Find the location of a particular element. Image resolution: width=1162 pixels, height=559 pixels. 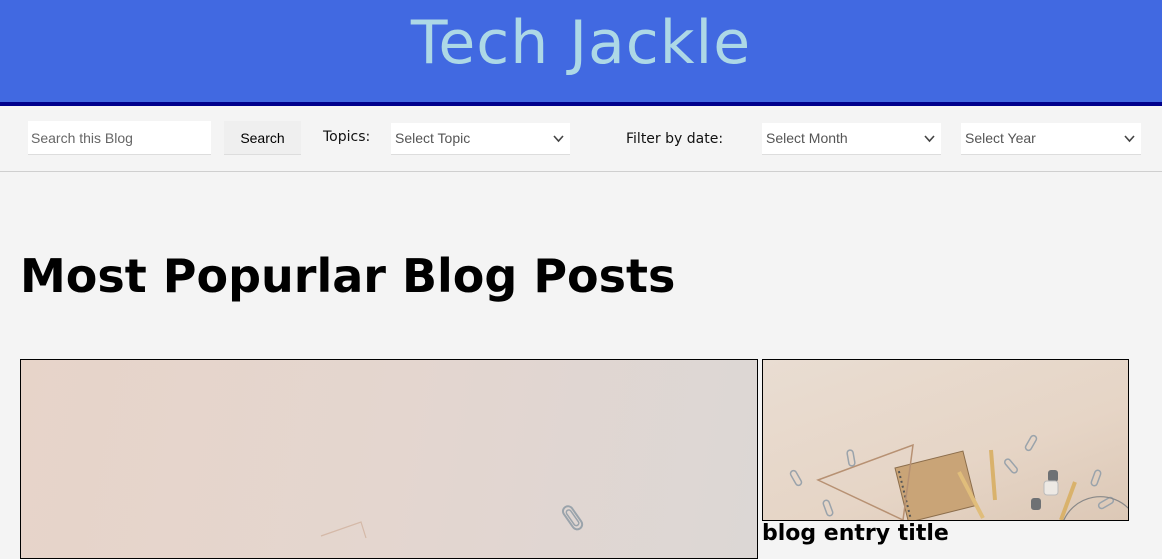

search-input is located at coordinates (119, 138).